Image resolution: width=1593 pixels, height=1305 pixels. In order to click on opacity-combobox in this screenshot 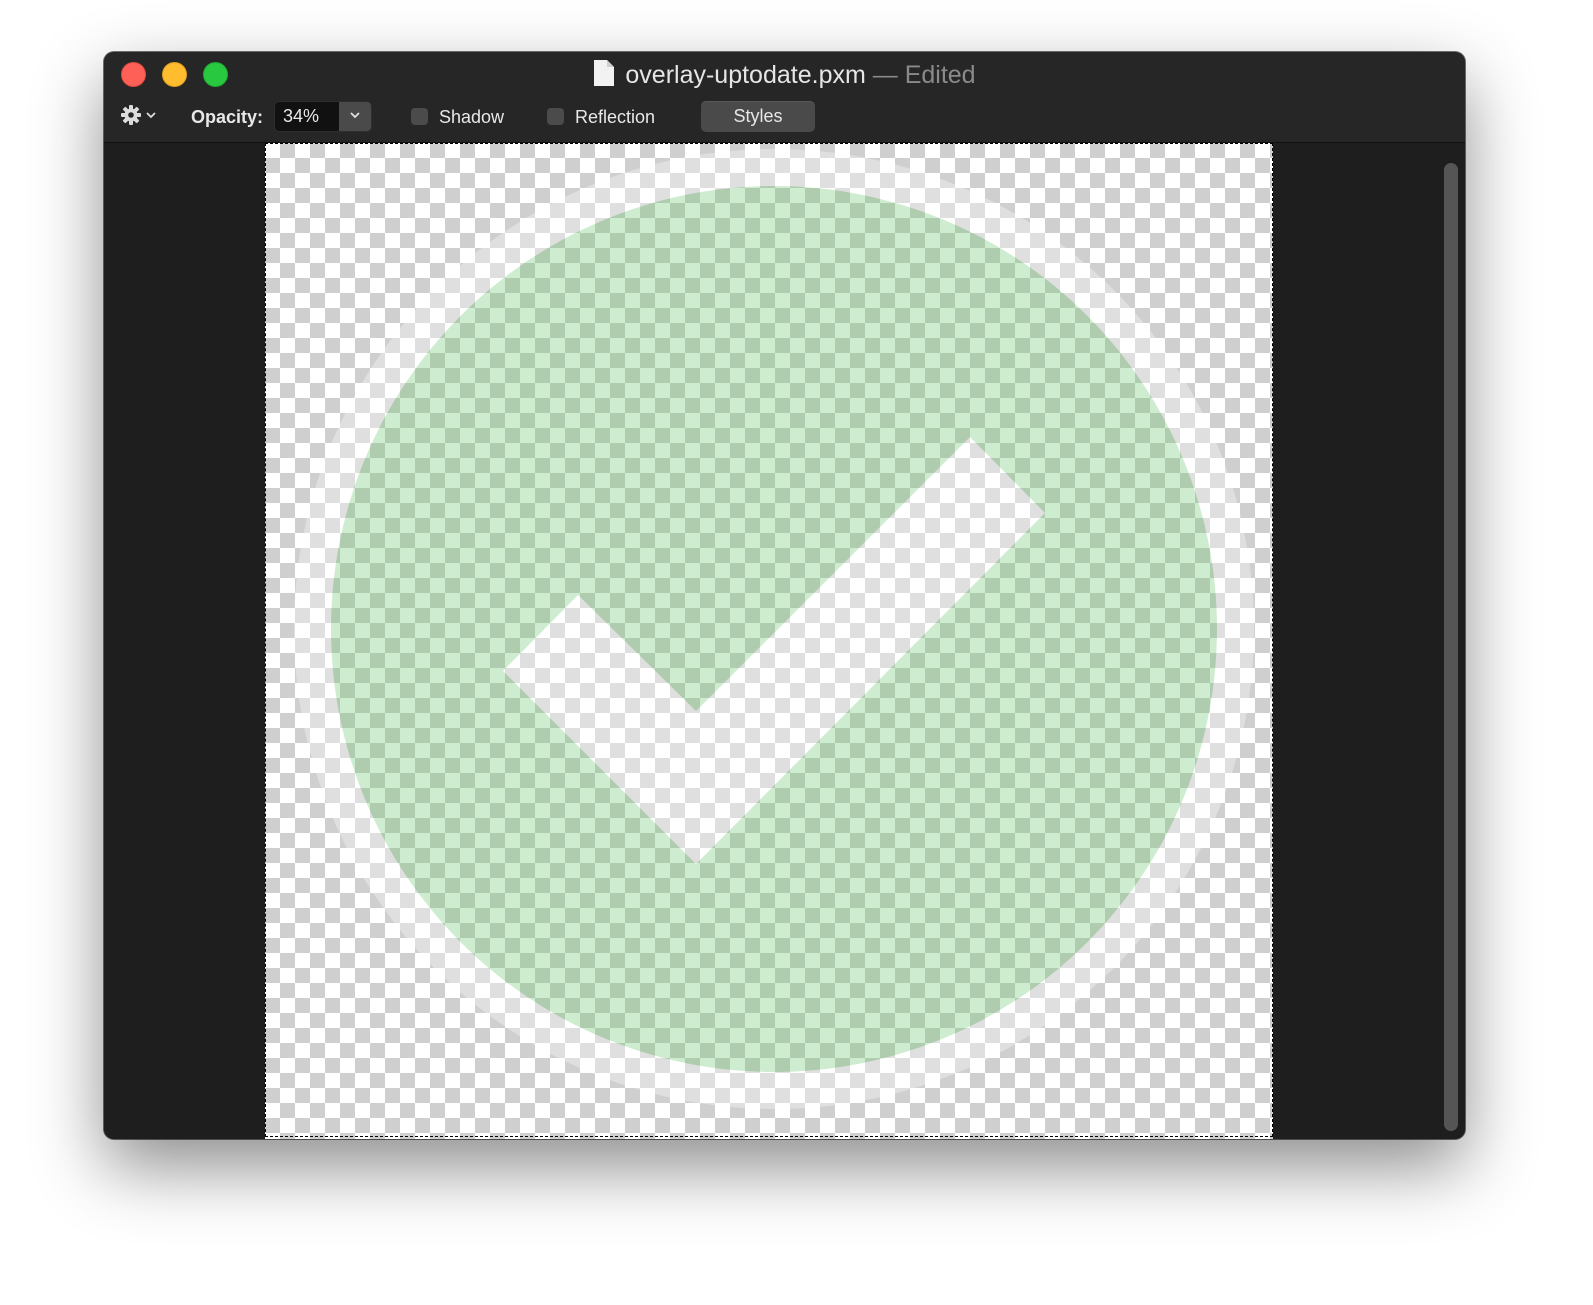, I will do `click(323, 116)`.